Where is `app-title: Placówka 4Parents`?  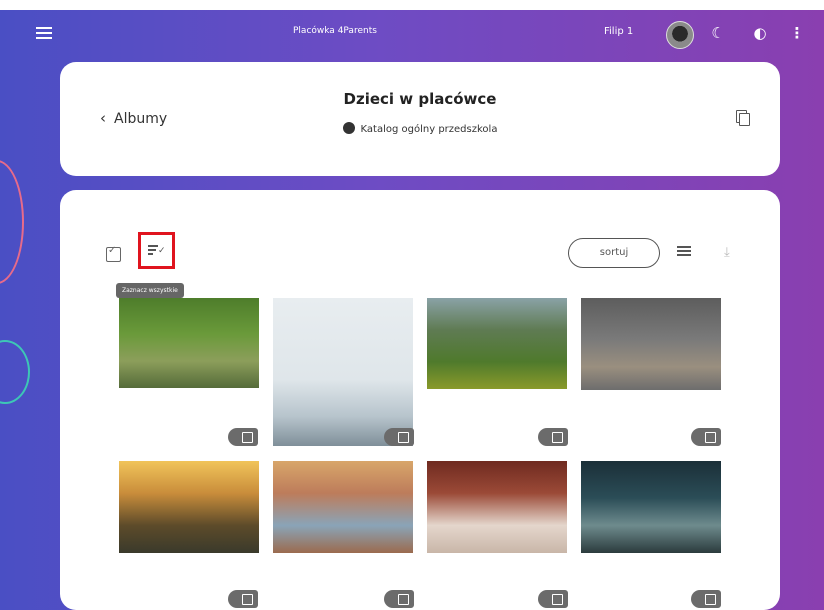 app-title: Placówka 4Parents is located at coordinates (335, 31).